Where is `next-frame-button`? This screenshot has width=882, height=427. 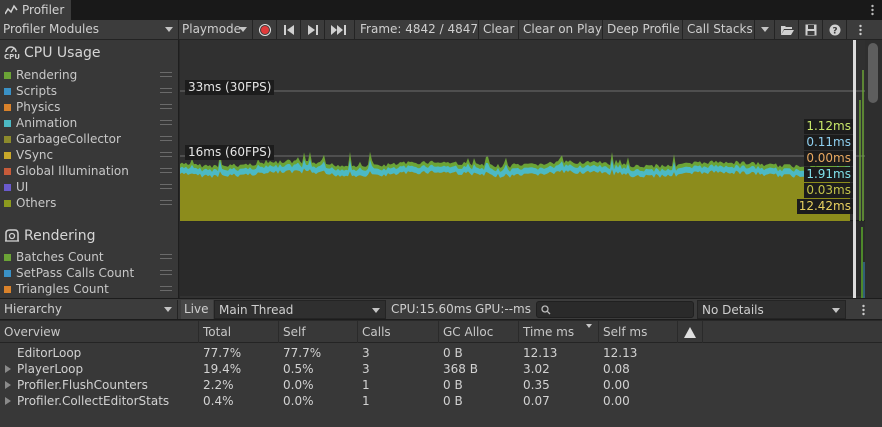
next-frame-button is located at coordinates (313, 29).